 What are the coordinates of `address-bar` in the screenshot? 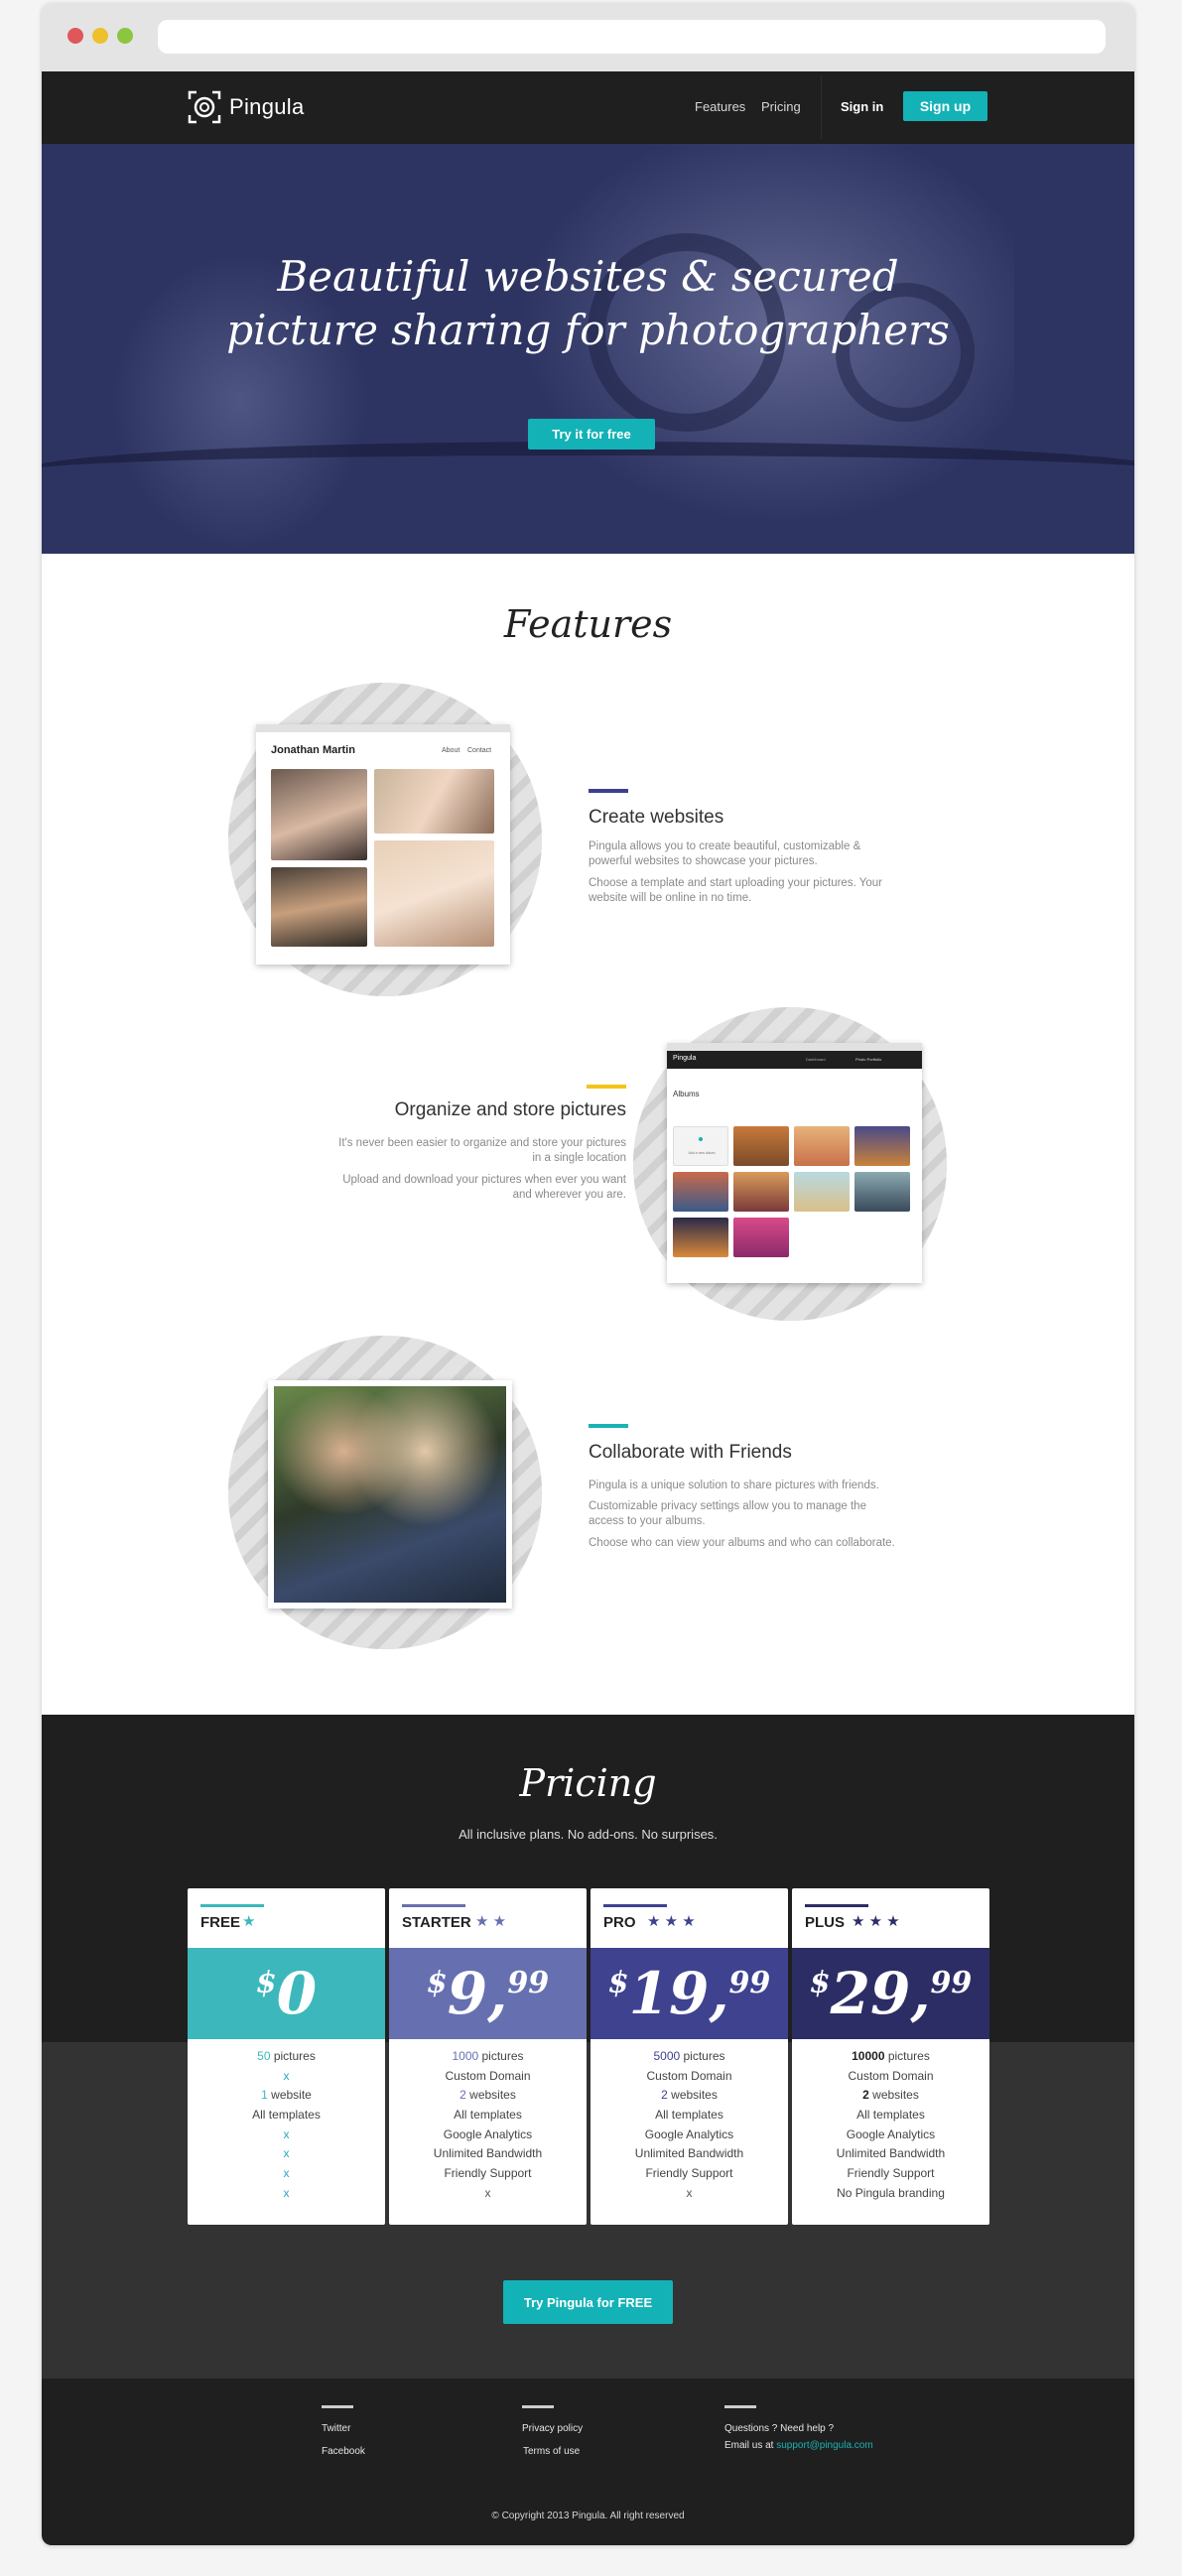 It's located at (632, 37).